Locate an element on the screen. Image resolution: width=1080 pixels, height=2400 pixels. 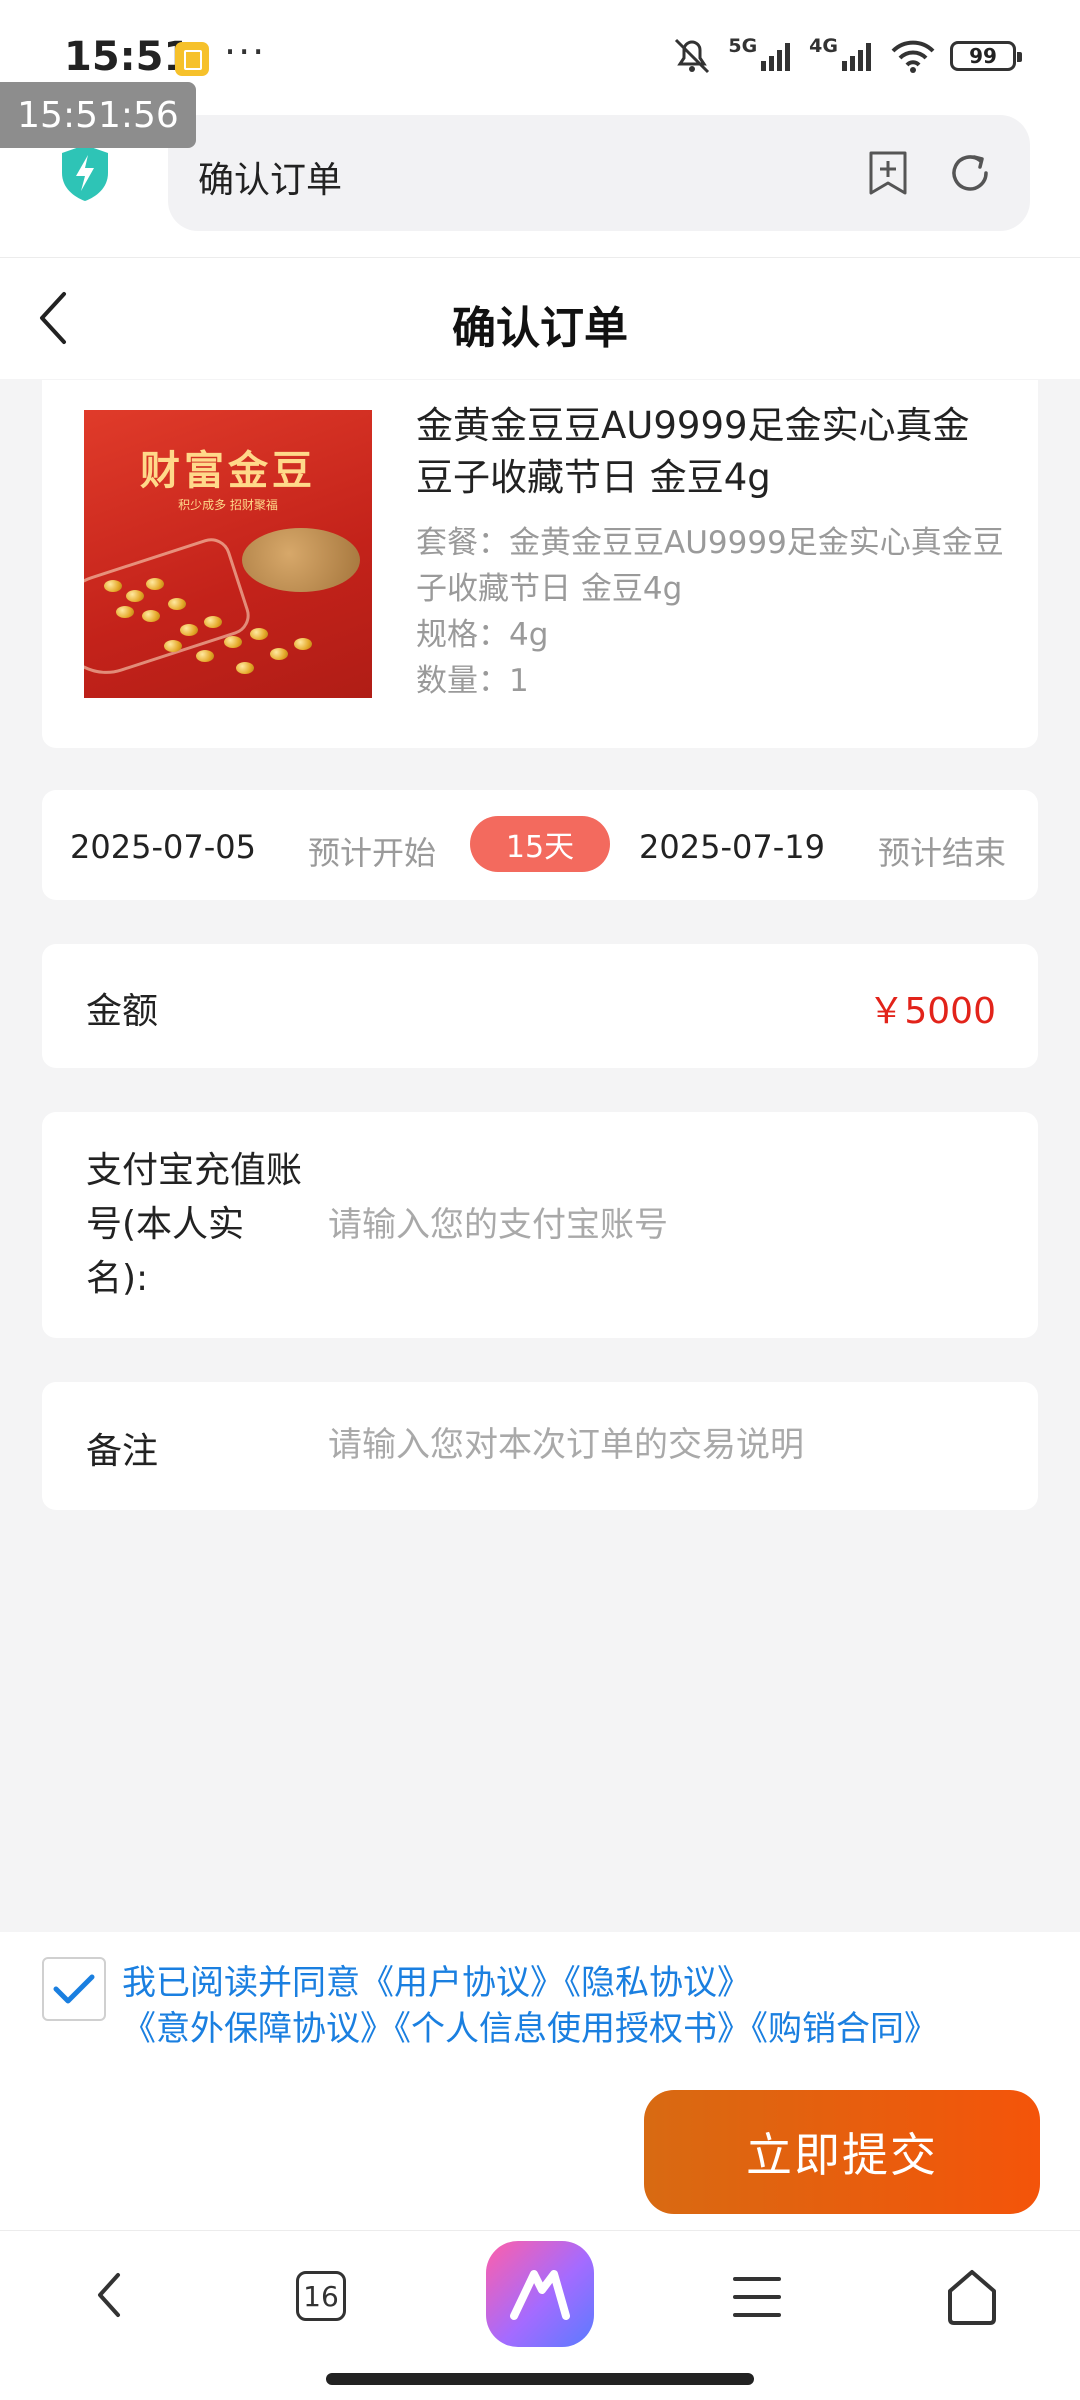
product-image-subtitle: 积少成多 招财聚福 is located at coordinates (228, 505).